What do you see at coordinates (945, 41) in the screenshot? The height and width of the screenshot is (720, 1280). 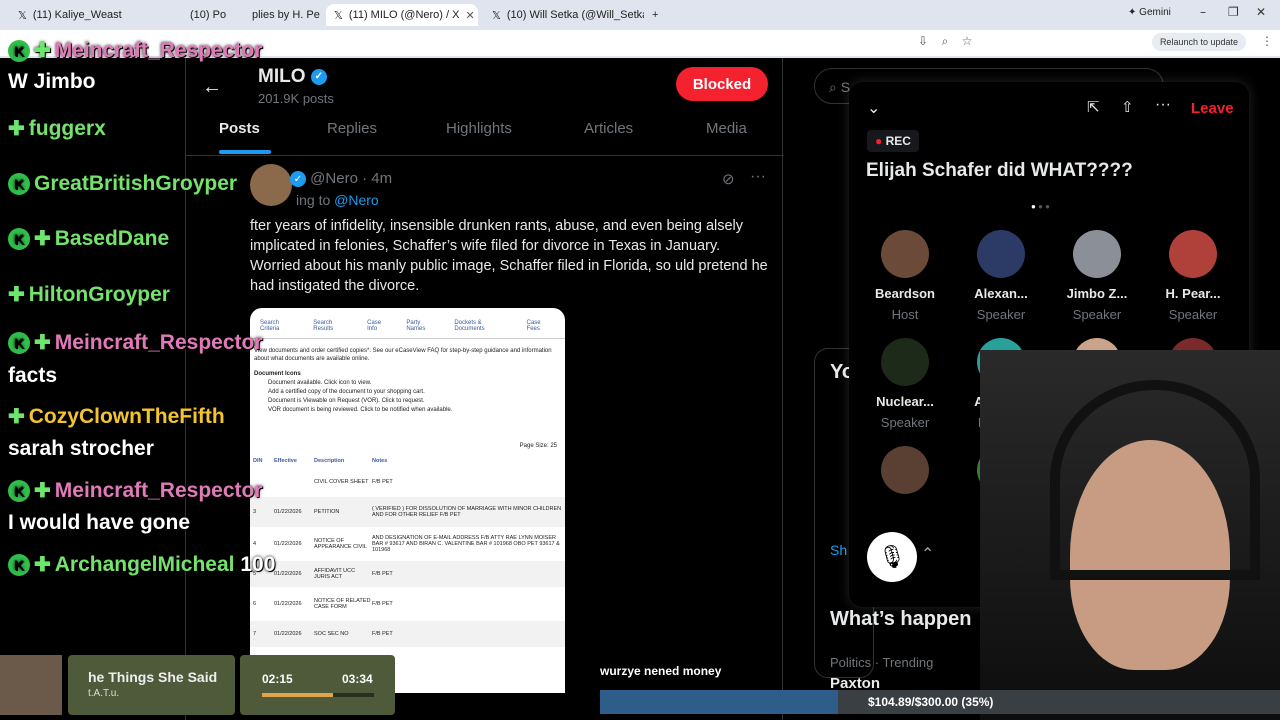 I see `zoom-icon: ⌕` at bounding box center [945, 41].